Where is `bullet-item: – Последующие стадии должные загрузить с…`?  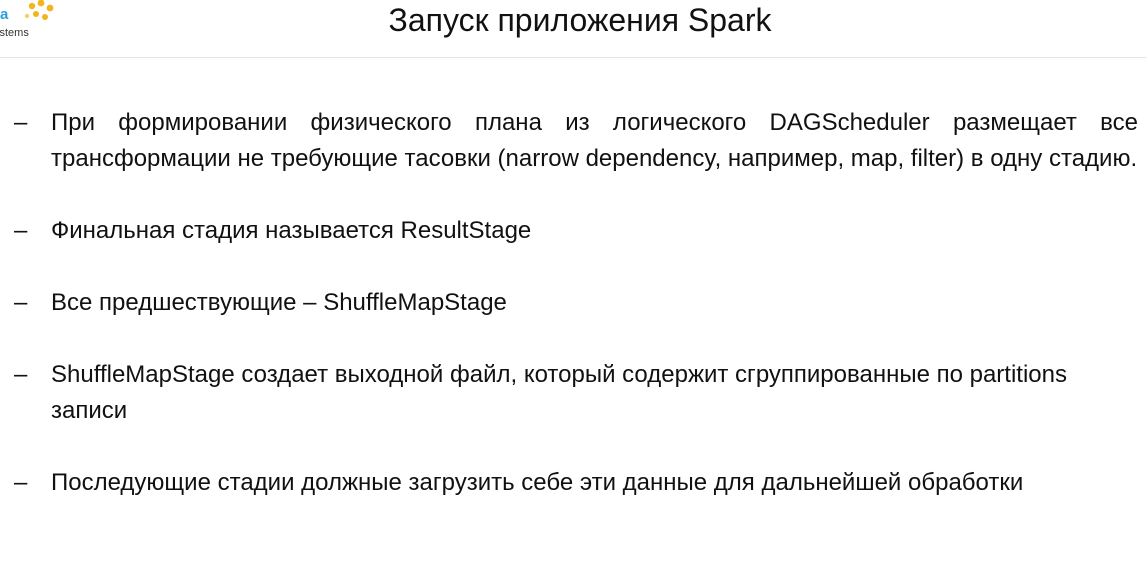 bullet-item: – Последующие стадии должные загрузить с… is located at coordinates (573, 483).